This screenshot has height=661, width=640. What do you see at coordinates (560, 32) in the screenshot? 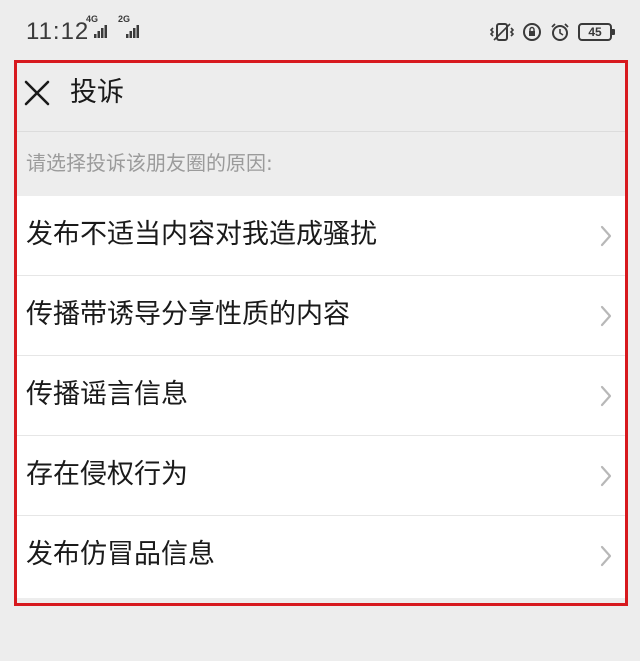
I see `alarm-icon` at bounding box center [560, 32].